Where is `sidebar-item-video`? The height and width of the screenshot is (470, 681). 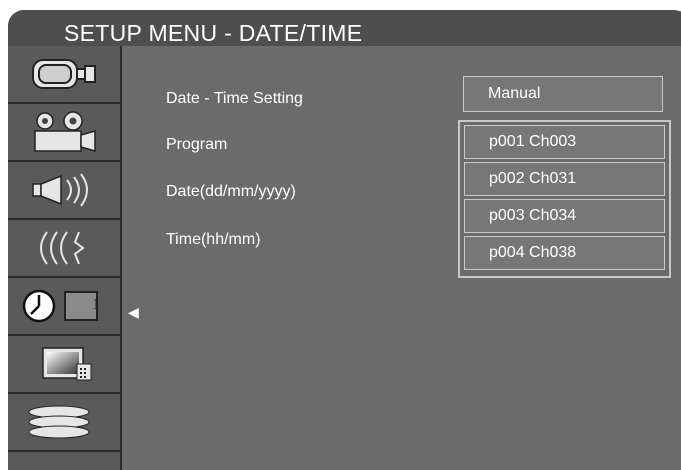 sidebar-item-video is located at coordinates (64, 75).